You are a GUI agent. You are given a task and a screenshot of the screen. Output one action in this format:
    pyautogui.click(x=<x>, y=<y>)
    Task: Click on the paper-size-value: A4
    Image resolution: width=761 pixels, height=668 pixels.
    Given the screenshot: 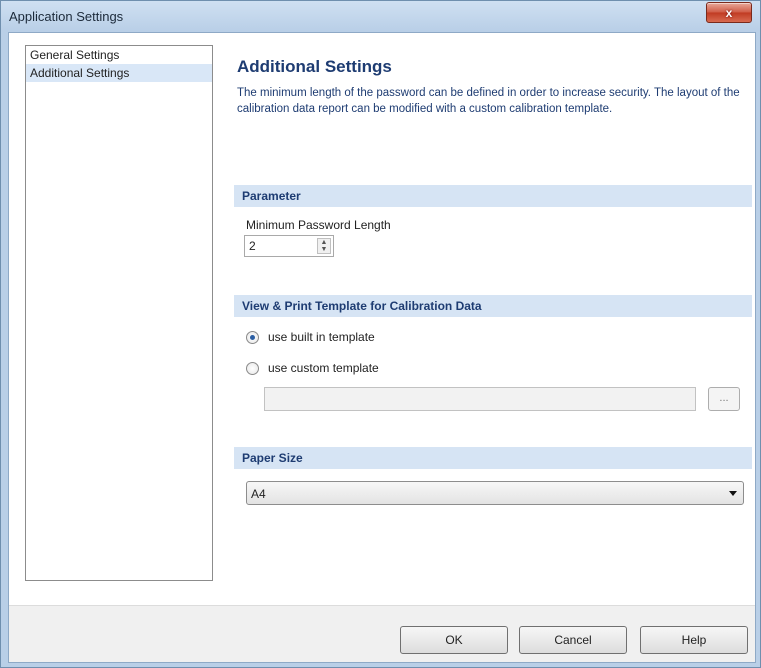 What is the action you would take?
    pyautogui.click(x=258, y=494)
    